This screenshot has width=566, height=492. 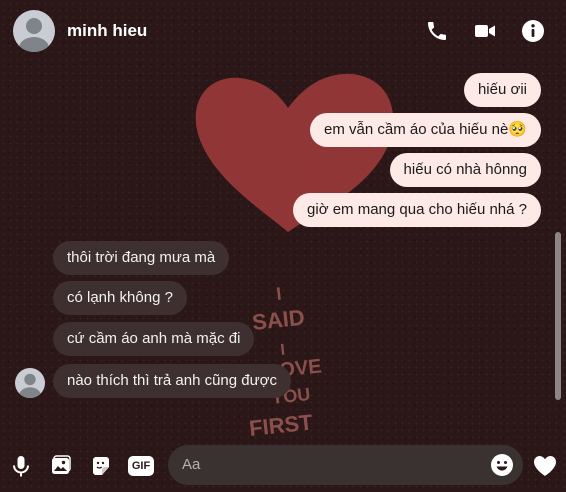 What do you see at coordinates (107, 31) in the screenshot?
I see `contact-name: minh hieu` at bounding box center [107, 31].